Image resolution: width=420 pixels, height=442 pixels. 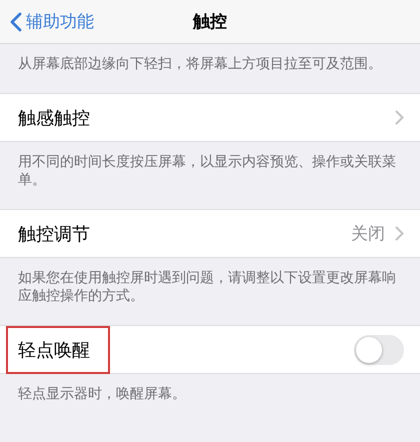 I want to click on screen-title: 触控, so click(x=210, y=22).